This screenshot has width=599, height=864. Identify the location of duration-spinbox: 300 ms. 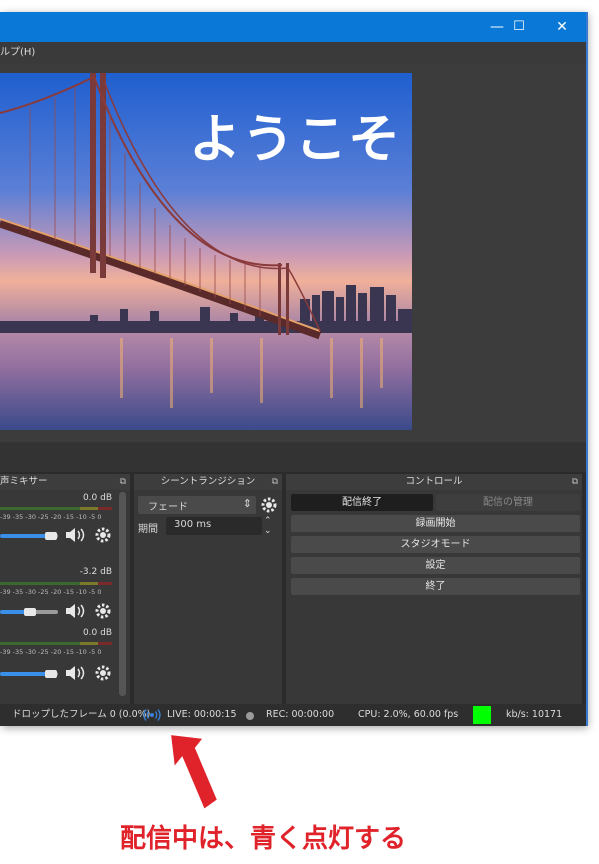
(214, 526).